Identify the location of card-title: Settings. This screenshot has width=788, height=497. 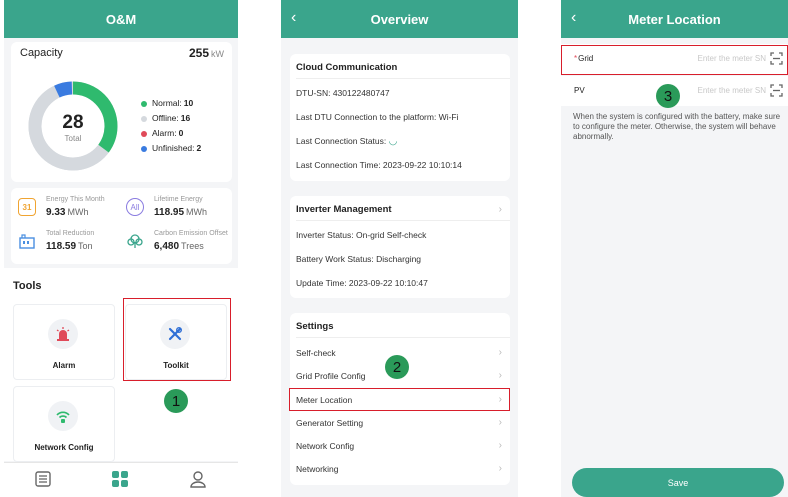
(315, 326).